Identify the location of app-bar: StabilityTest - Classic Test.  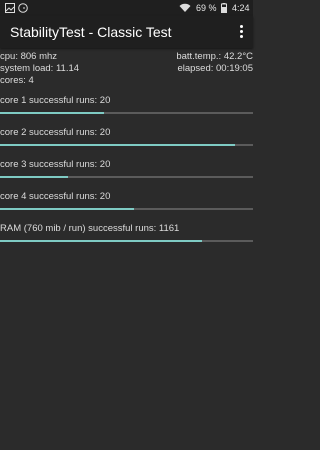
(126, 32).